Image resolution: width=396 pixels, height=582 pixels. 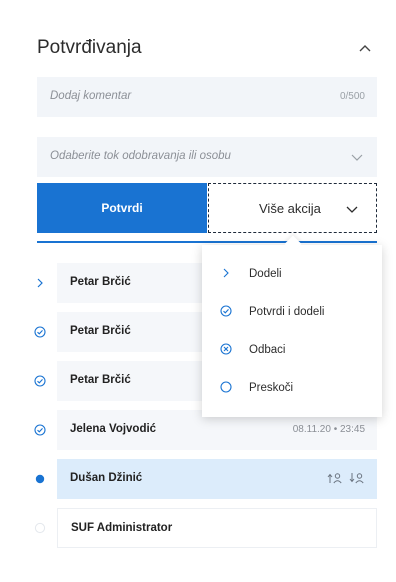 I want to click on reject-circle-icon, so click(x=226, y=349).